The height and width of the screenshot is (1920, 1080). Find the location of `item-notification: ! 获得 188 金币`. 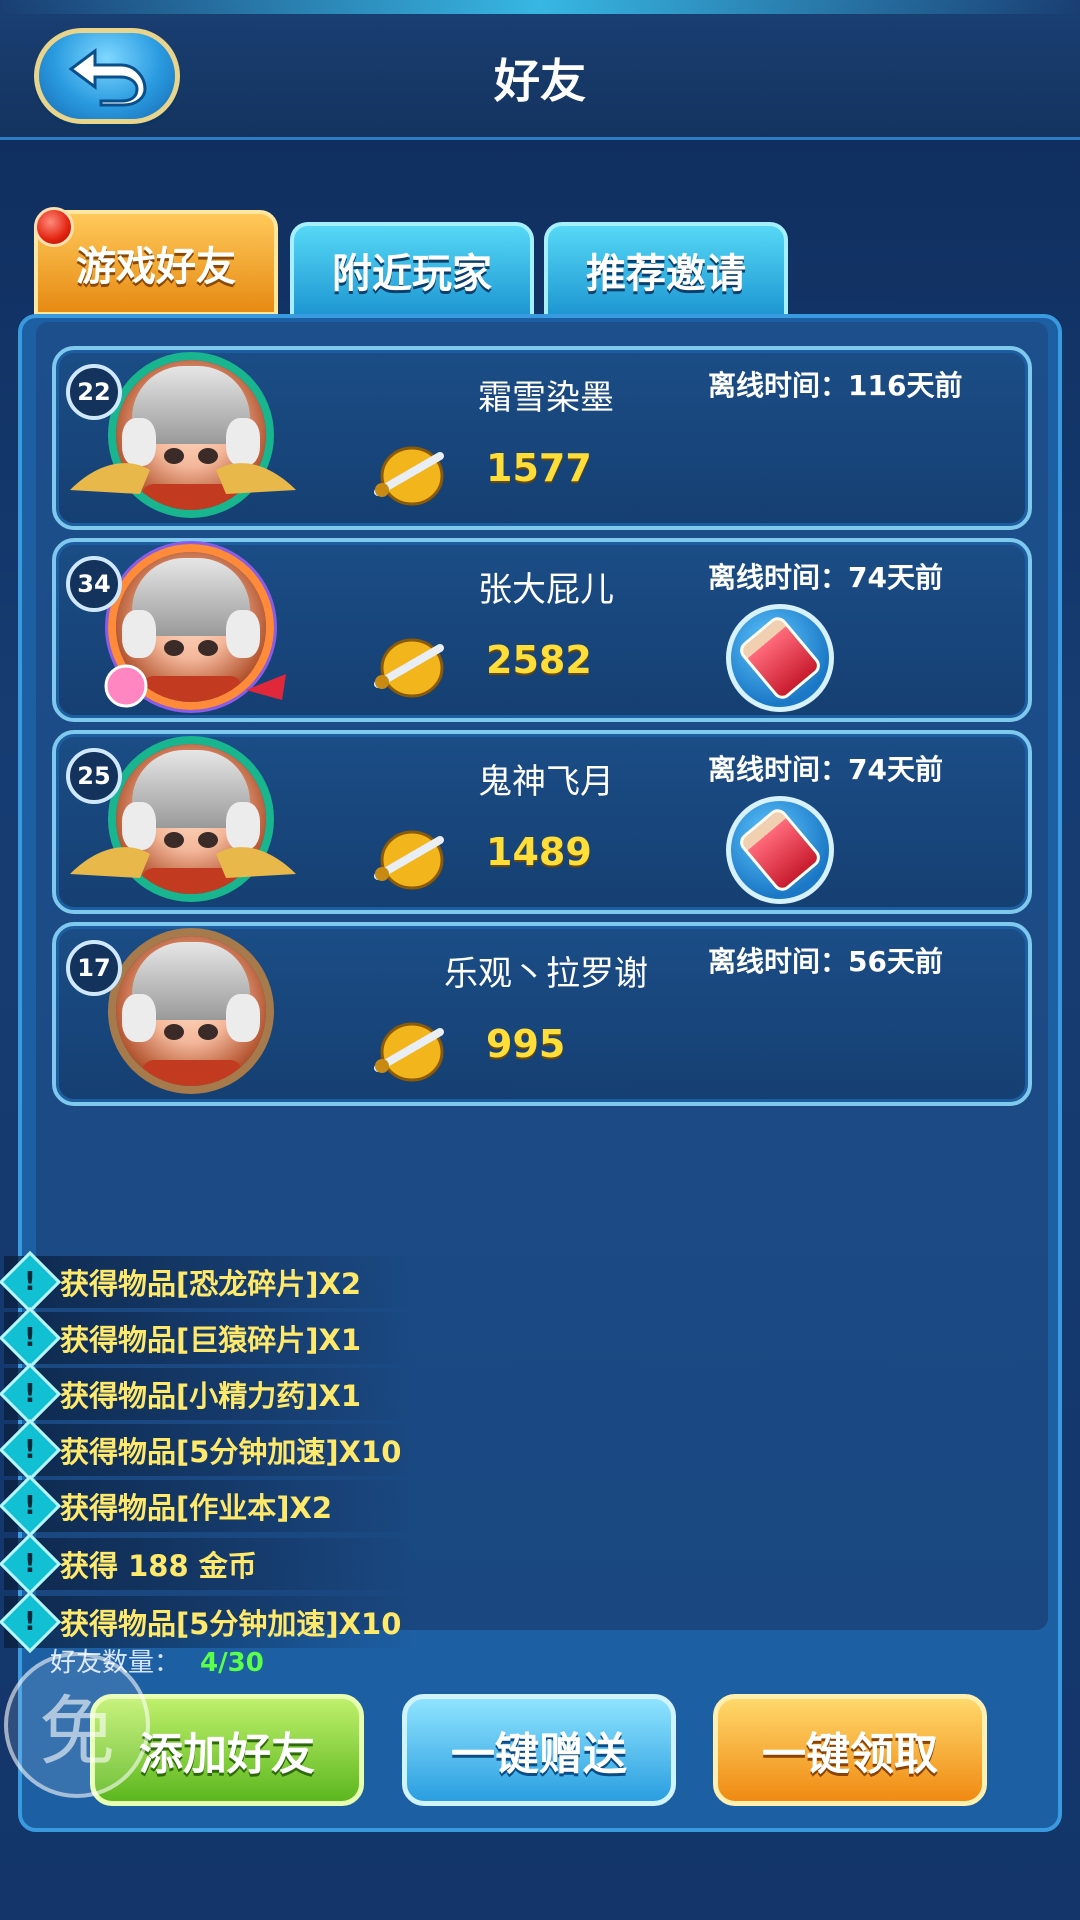

item-notification: ! 获得 188 金币 is located at coordinates (207, 1564).